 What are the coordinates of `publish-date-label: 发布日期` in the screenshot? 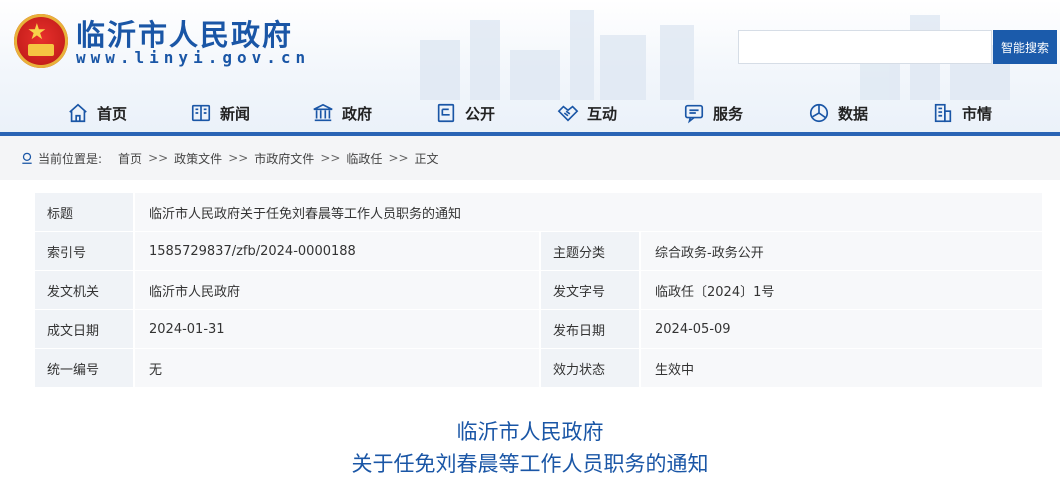 It's located at (590, 329).